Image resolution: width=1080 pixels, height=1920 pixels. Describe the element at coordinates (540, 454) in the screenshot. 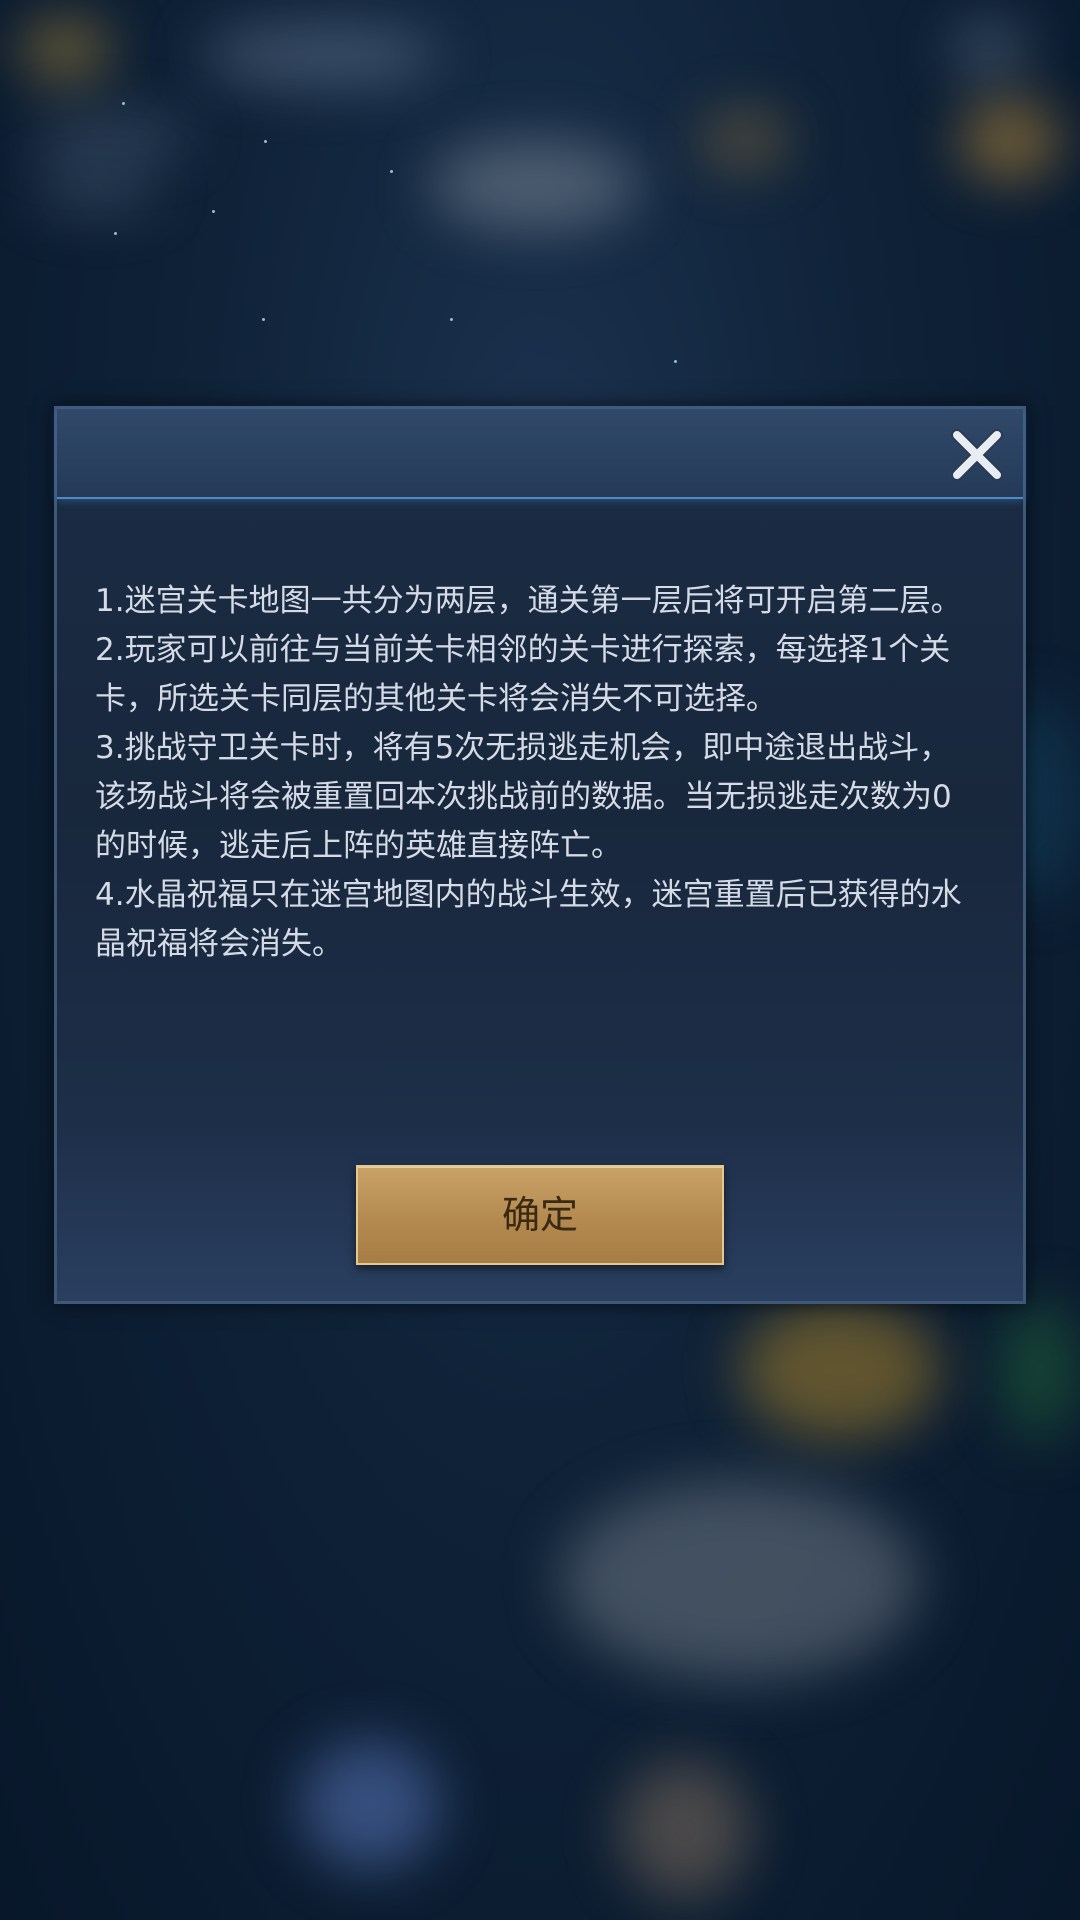

I see `dialog-header` at that location.